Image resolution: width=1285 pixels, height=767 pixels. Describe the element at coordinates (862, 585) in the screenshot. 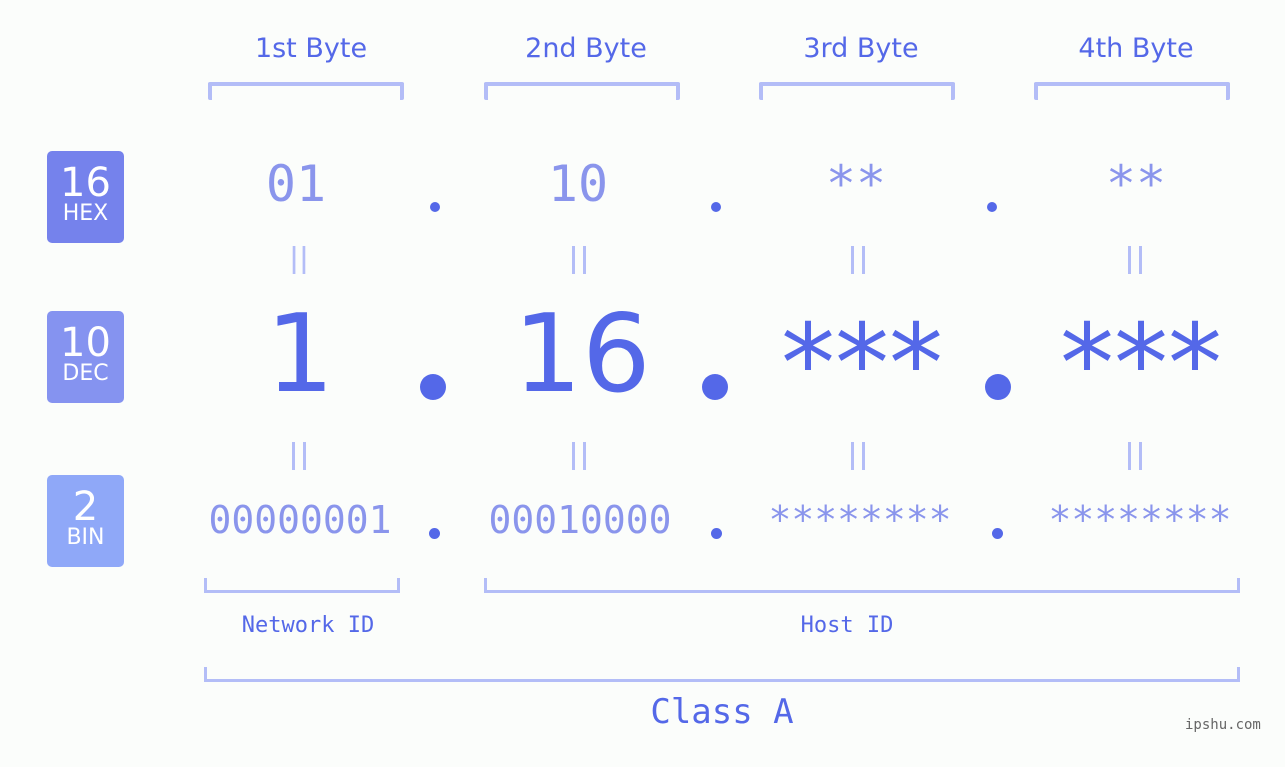

I see `host-id-bracket` at that location.